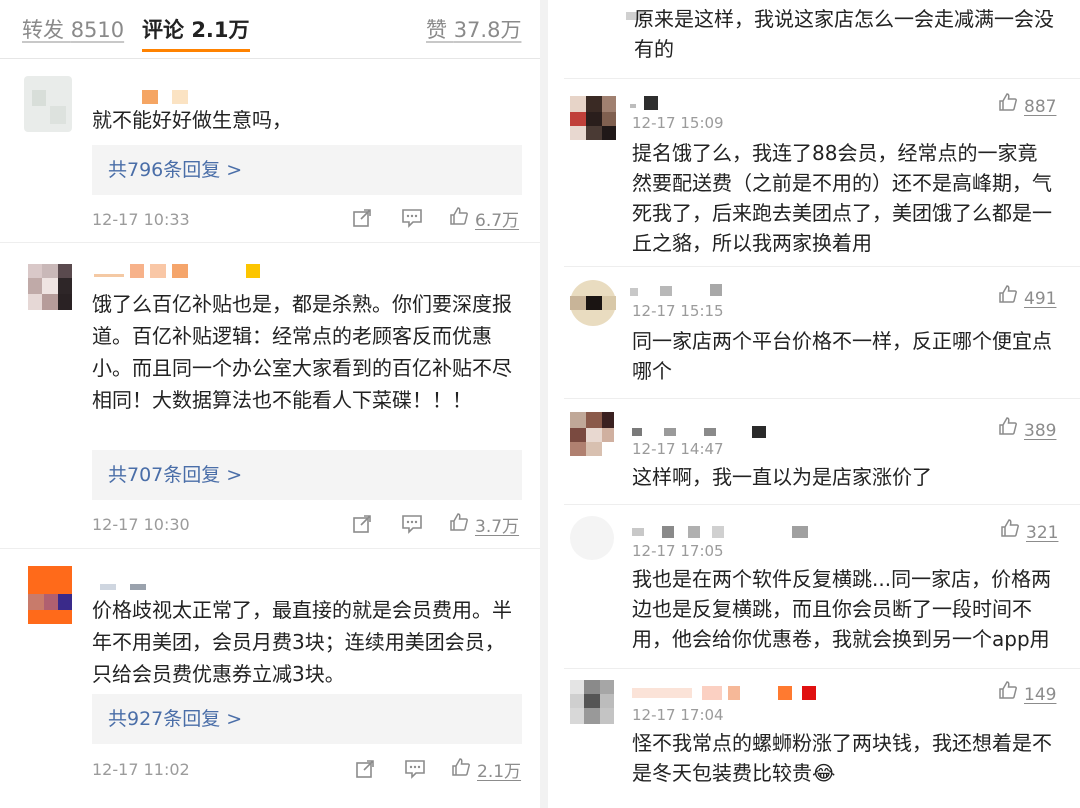 This screenshot has width=1080, height=808. What do you see at coordinates (678, 715) in the screenshot?
I see `comment-timestamp: 12-17 17:04` at bounding box center [678, 715].